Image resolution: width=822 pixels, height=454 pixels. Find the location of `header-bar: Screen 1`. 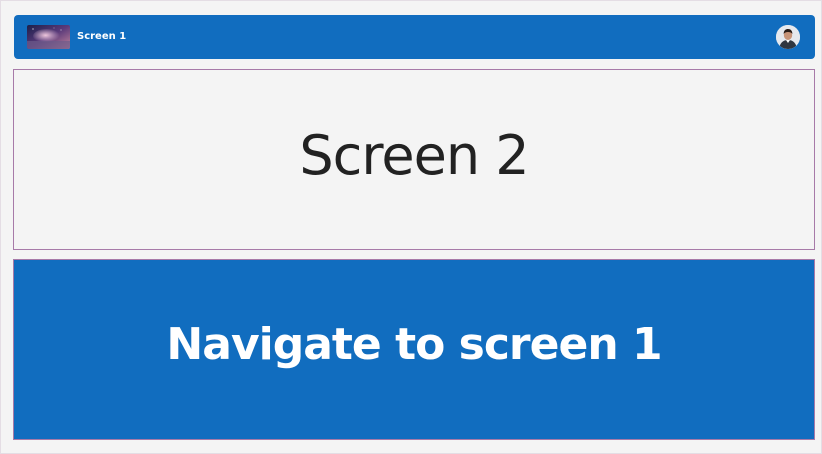

header-bar: Screen 1 is located at coordinates (414, 37).